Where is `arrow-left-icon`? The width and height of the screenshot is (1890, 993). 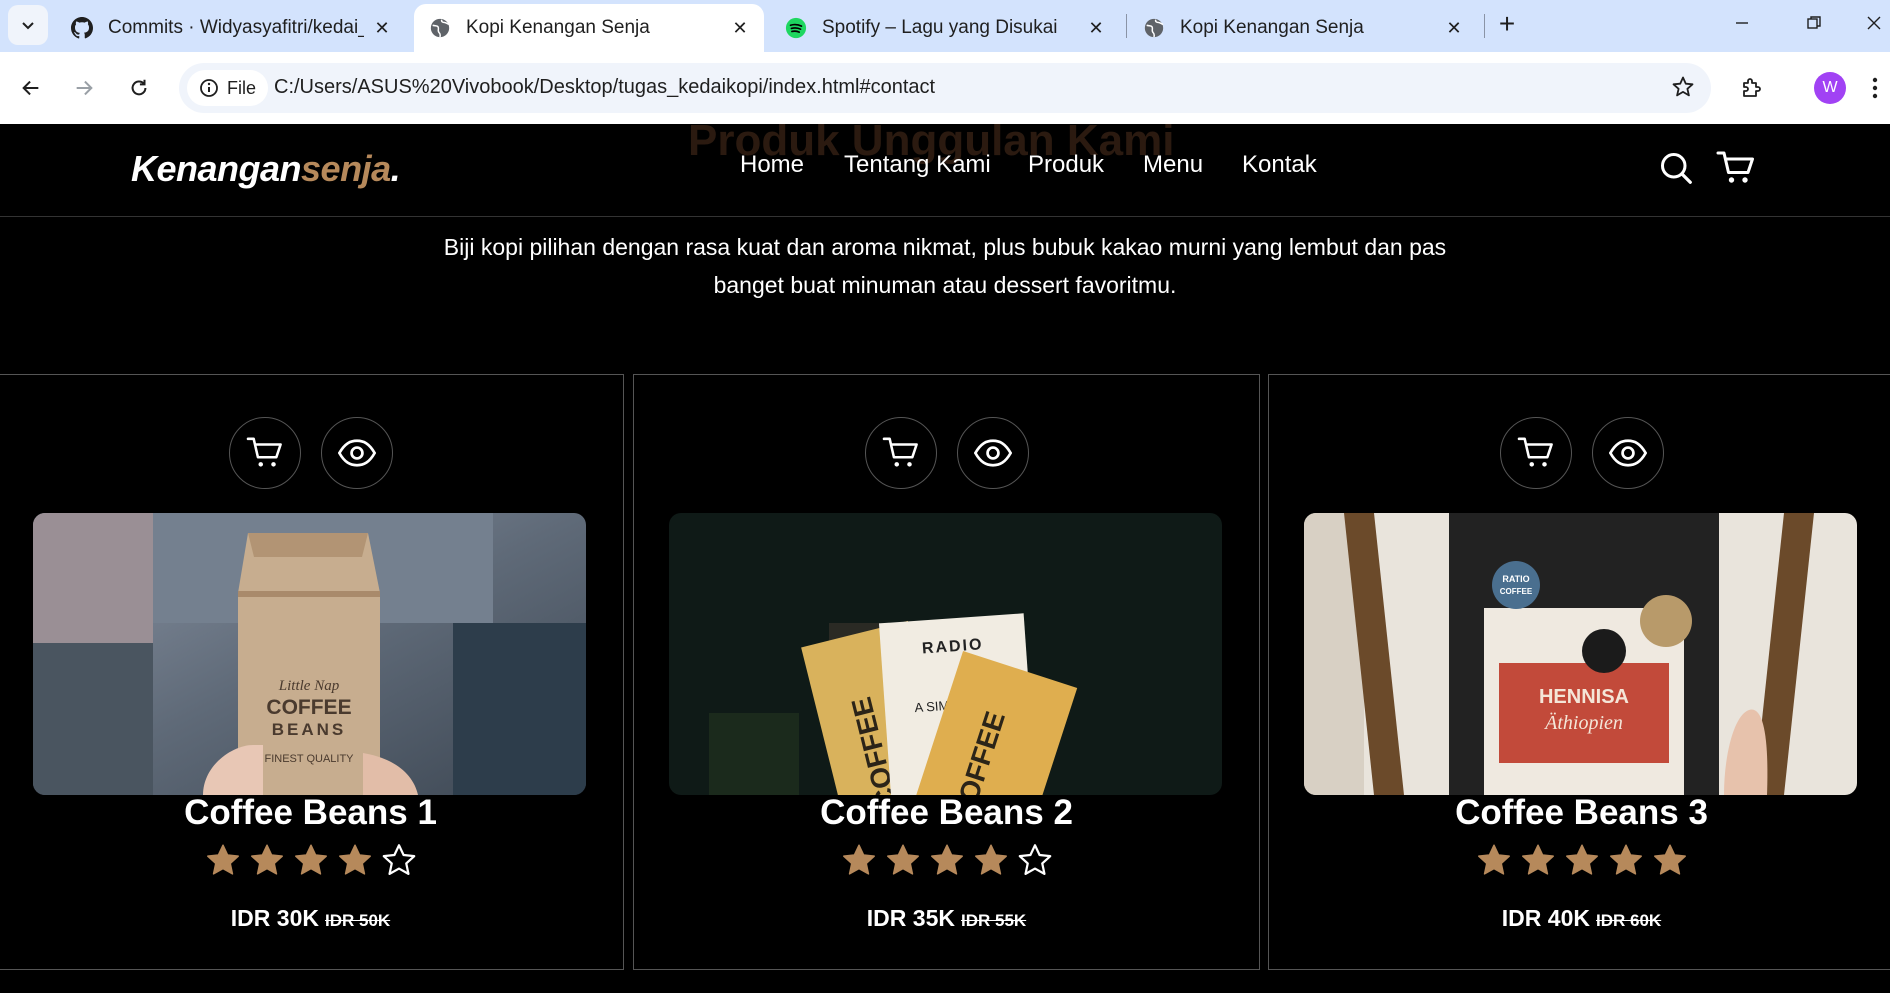
arrow-left-icon is located at coordinates (30, 88).